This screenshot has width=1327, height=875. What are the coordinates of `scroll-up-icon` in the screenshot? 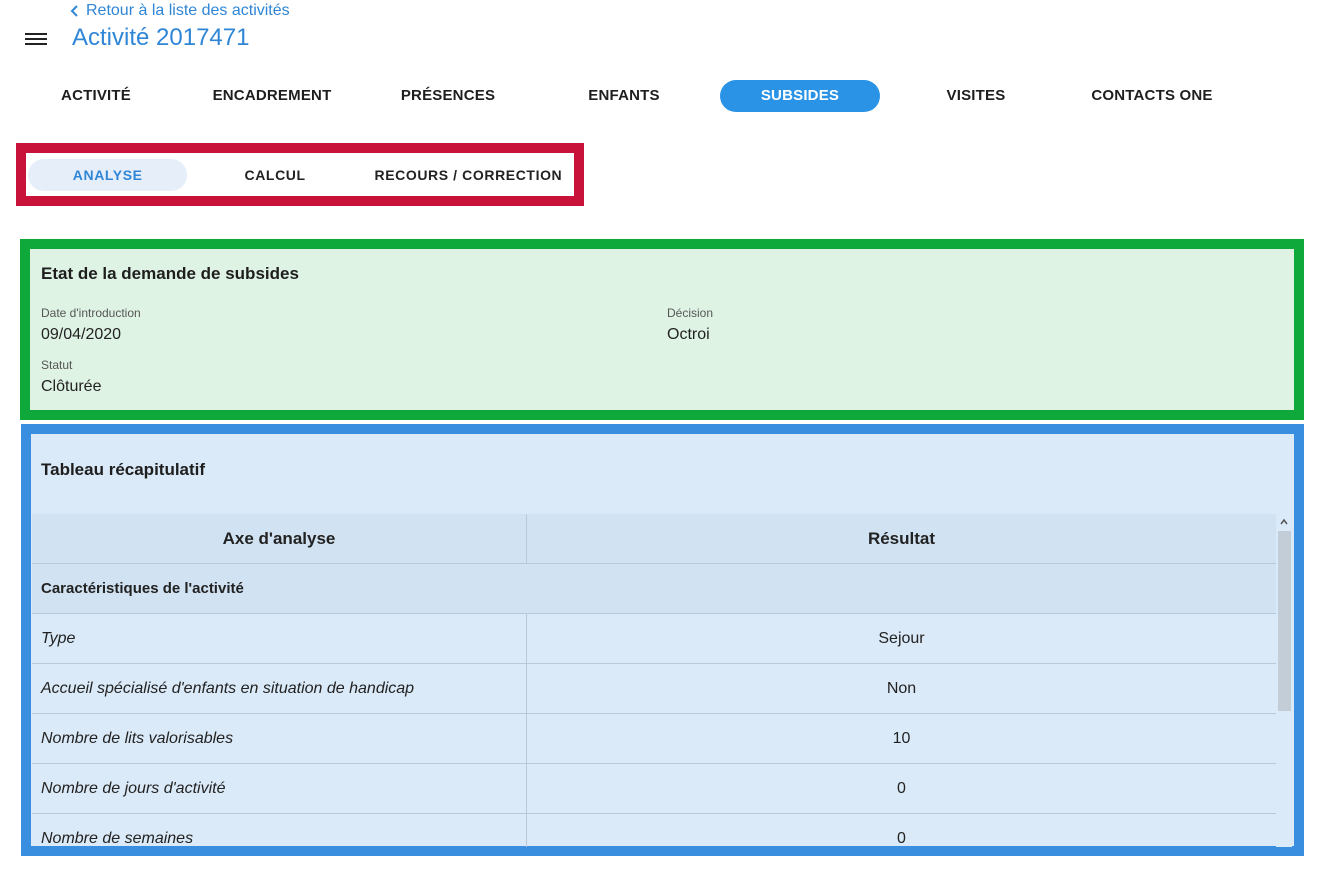 It's located at (1284, 522).